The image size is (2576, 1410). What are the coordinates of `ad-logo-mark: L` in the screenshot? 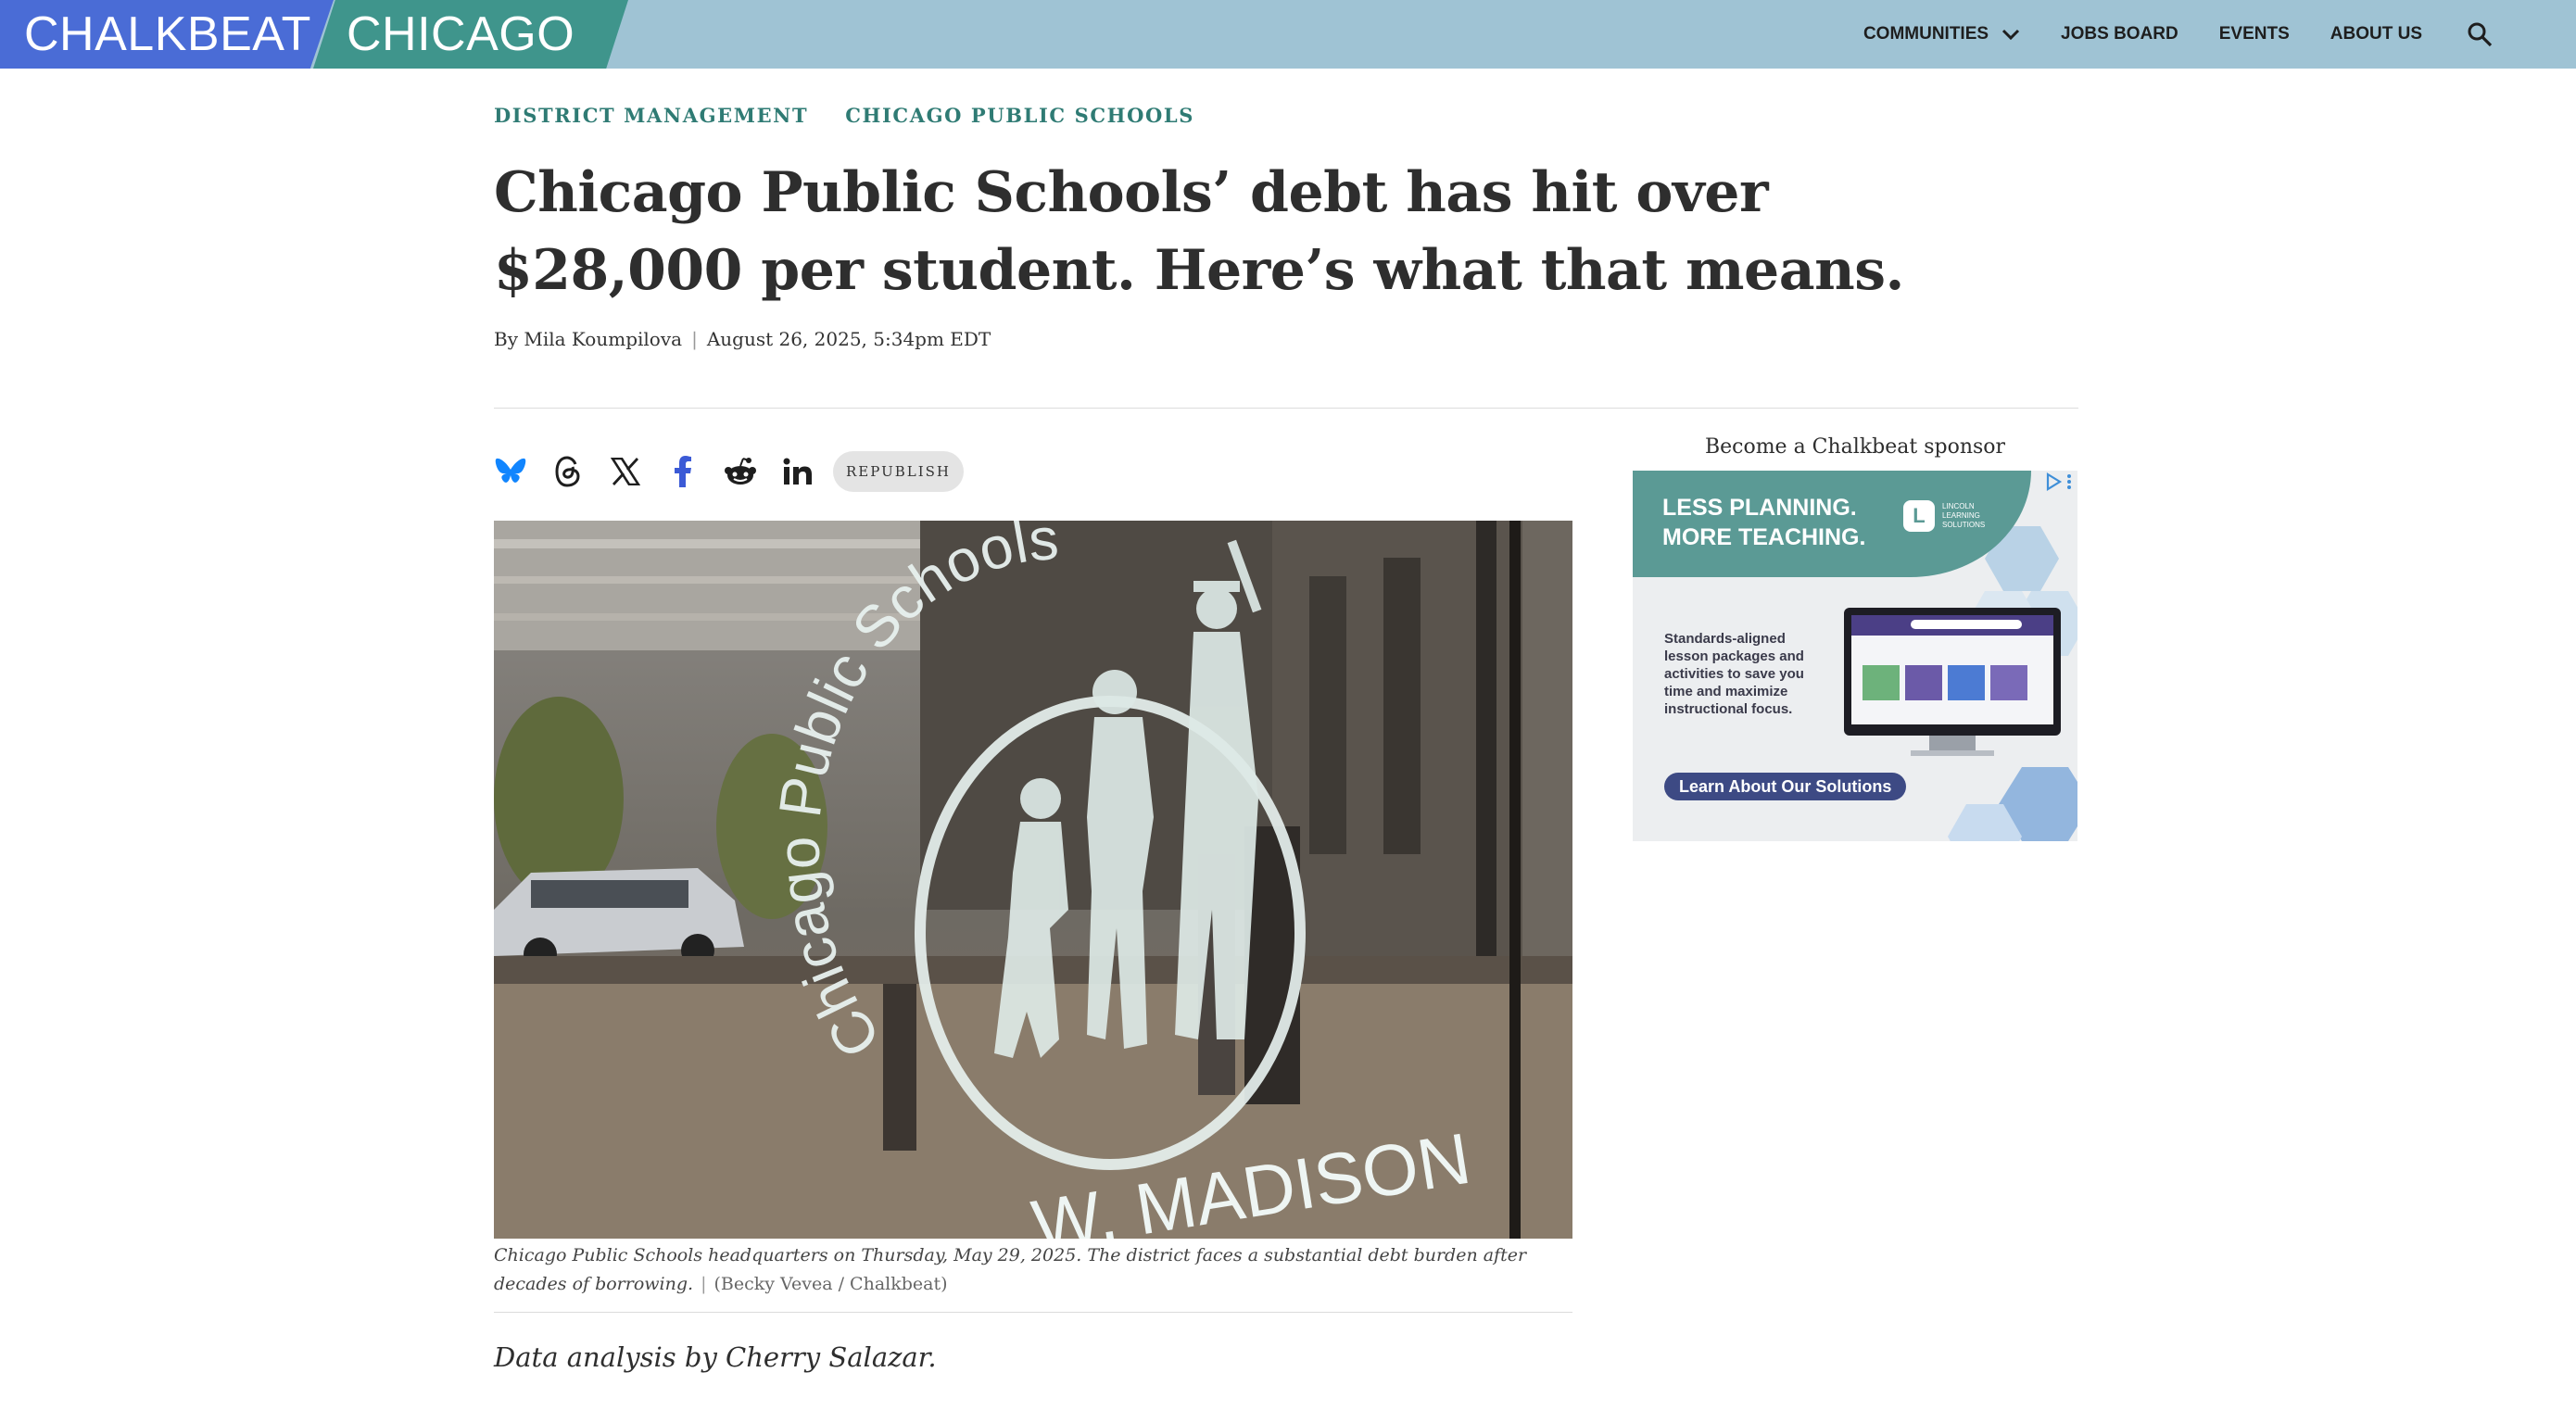 It's located at (1919, 516).